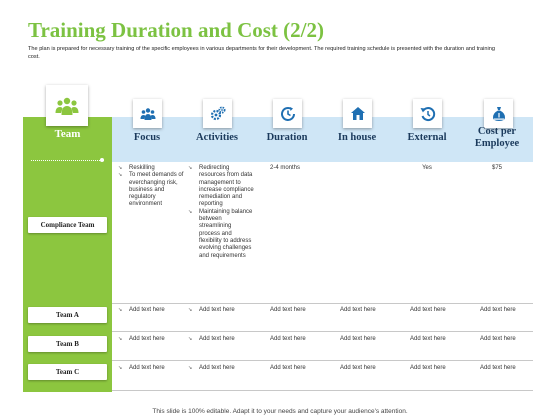 The image size is (560, 420). I want to click on divider-dot, so click(102, 160).